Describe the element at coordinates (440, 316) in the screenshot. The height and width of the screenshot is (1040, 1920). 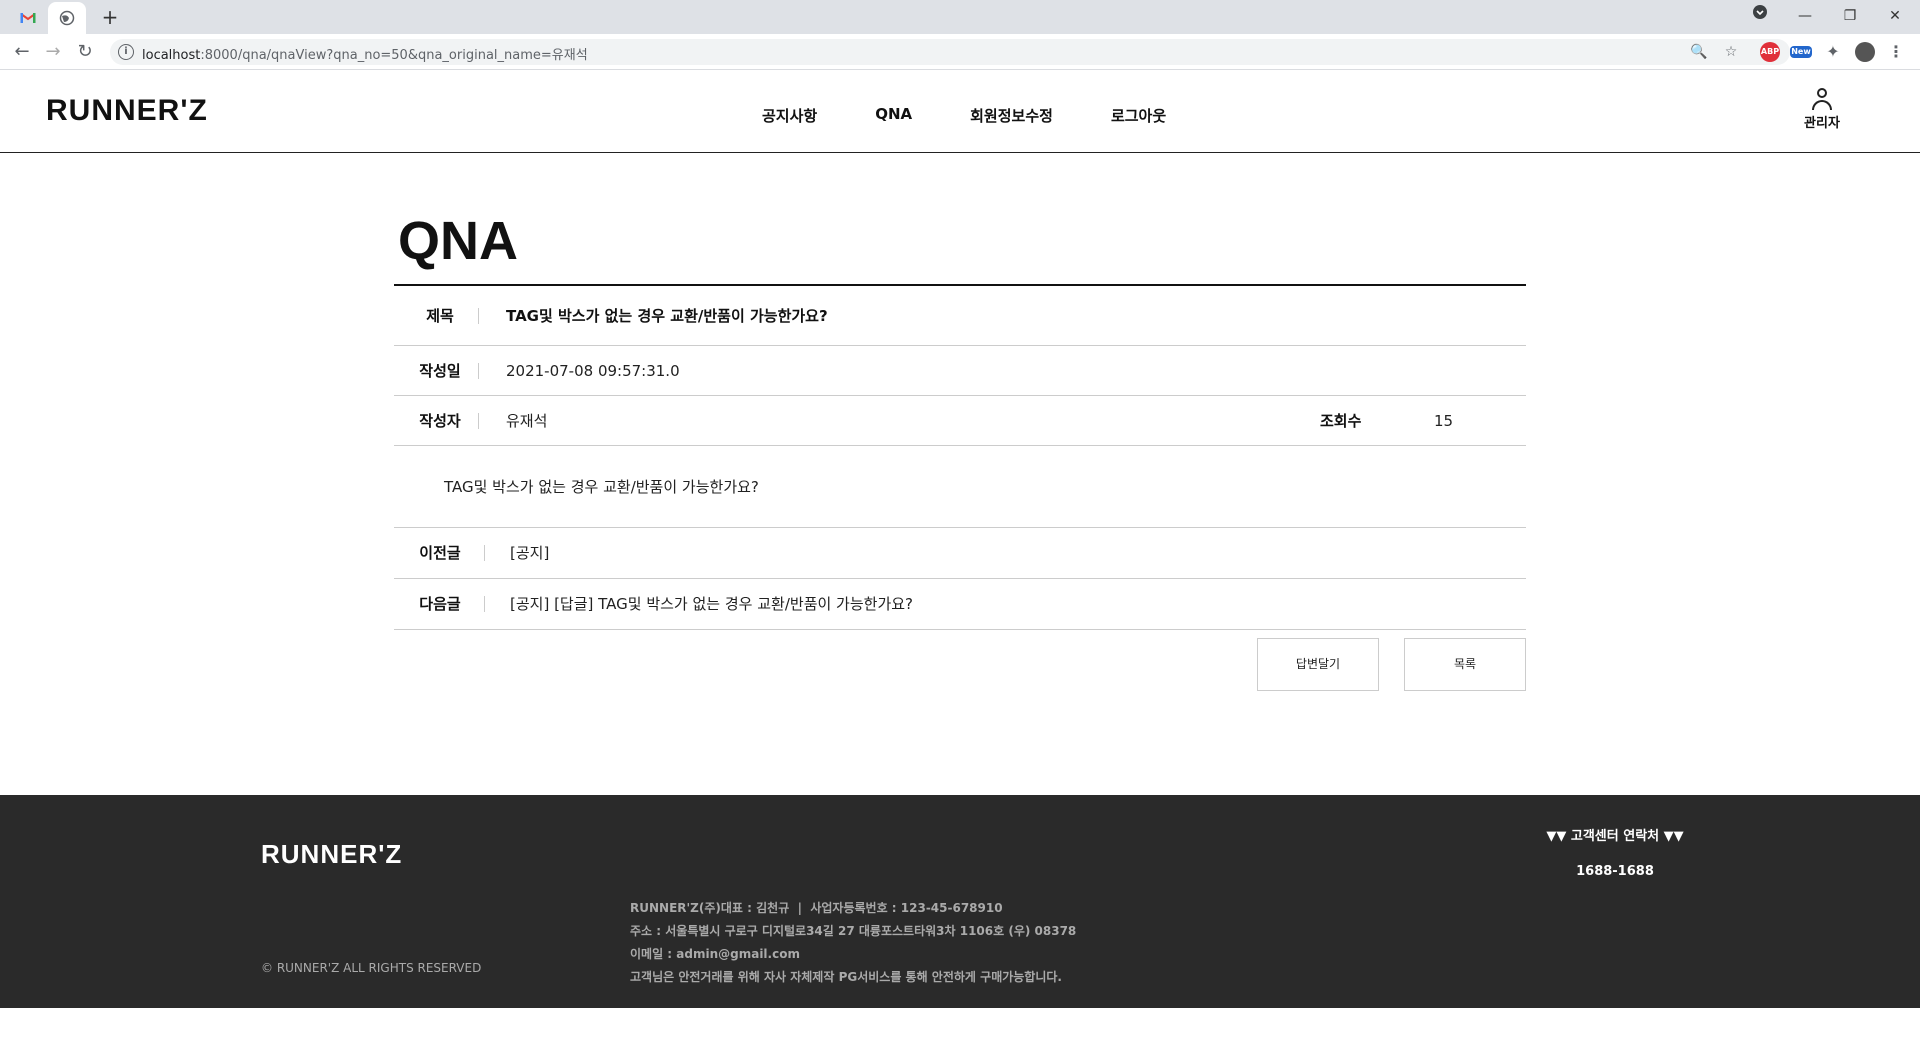
I see `title-label: 제목` at that location.